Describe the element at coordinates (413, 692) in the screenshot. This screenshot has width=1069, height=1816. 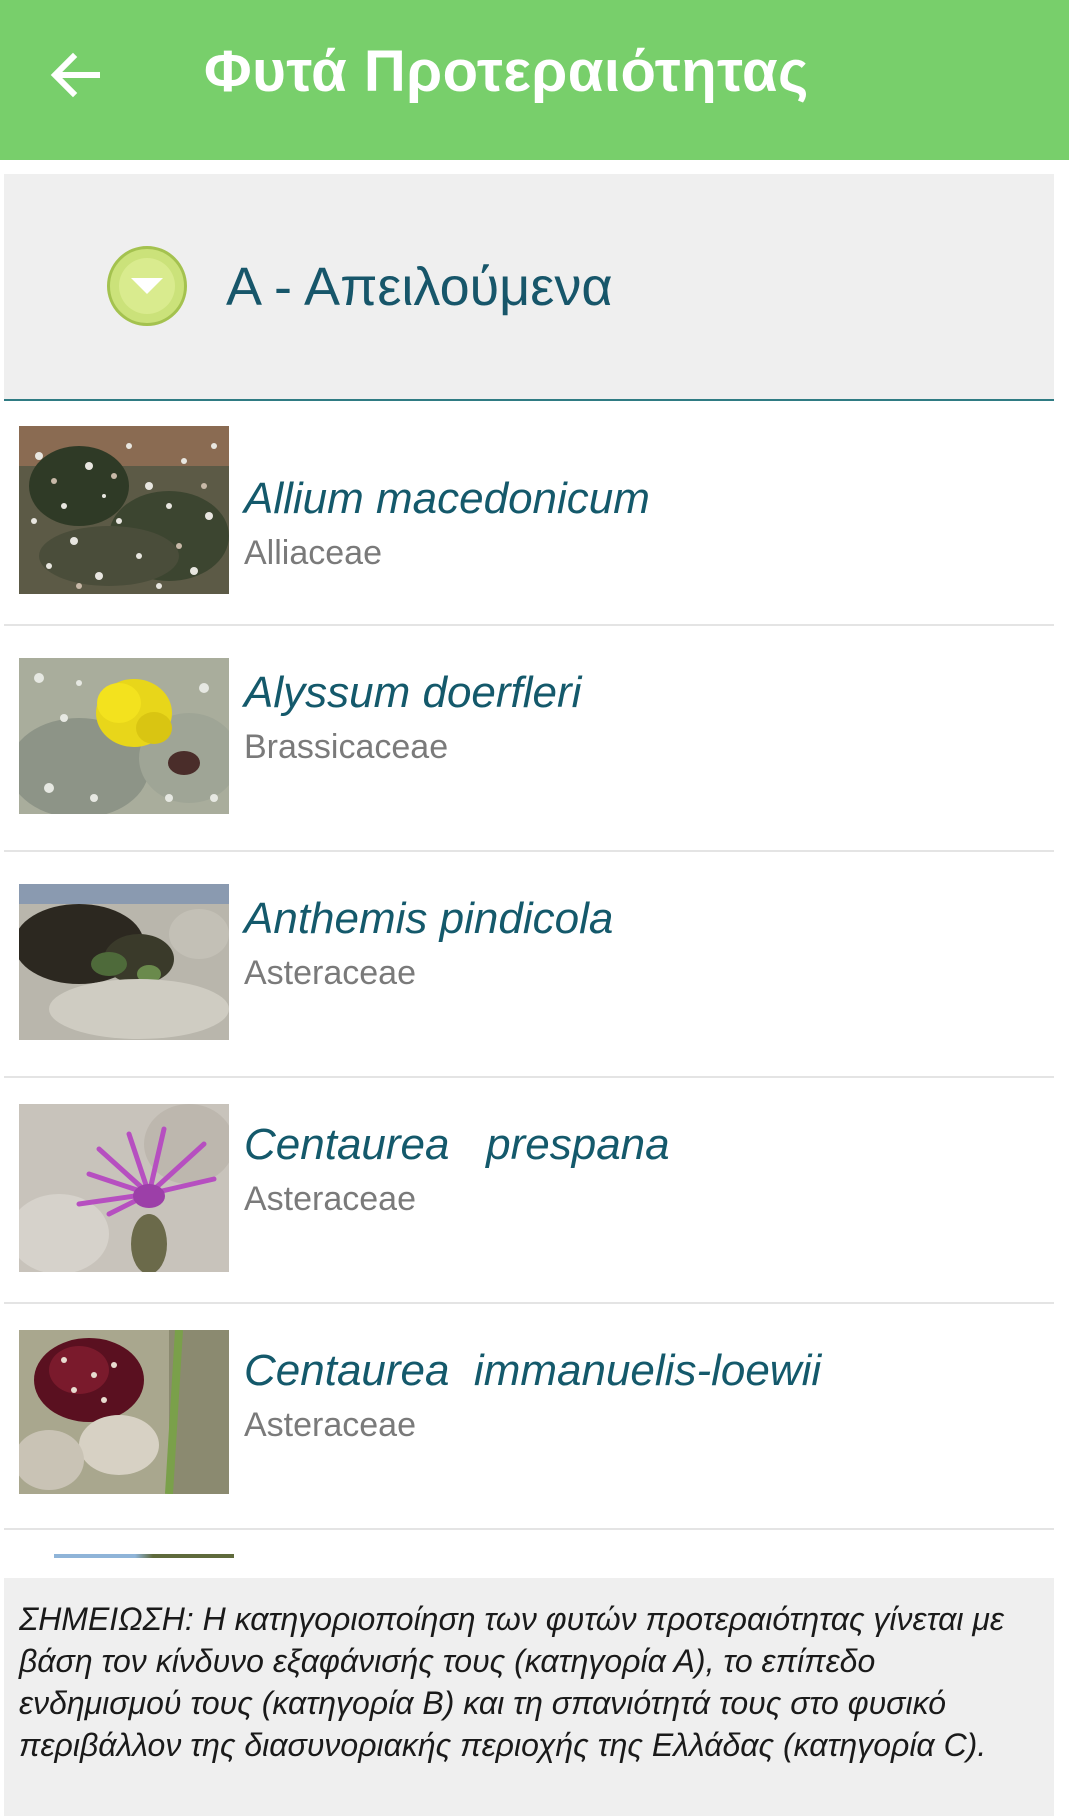
I see `plant-name: Alyssum doerfleri` at that location.